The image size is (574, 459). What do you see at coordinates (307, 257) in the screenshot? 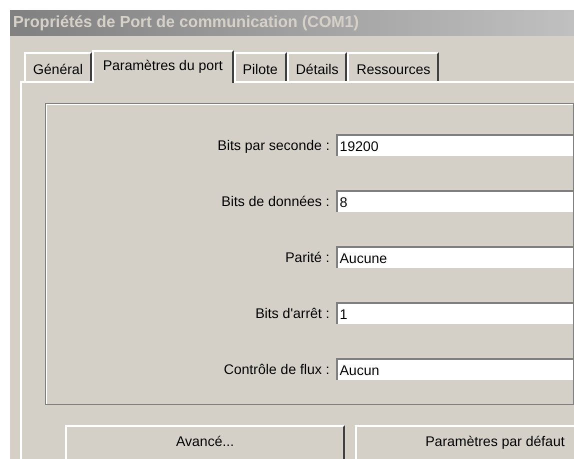
I see `field-label: Parité :` at bounding box center [307, 257].